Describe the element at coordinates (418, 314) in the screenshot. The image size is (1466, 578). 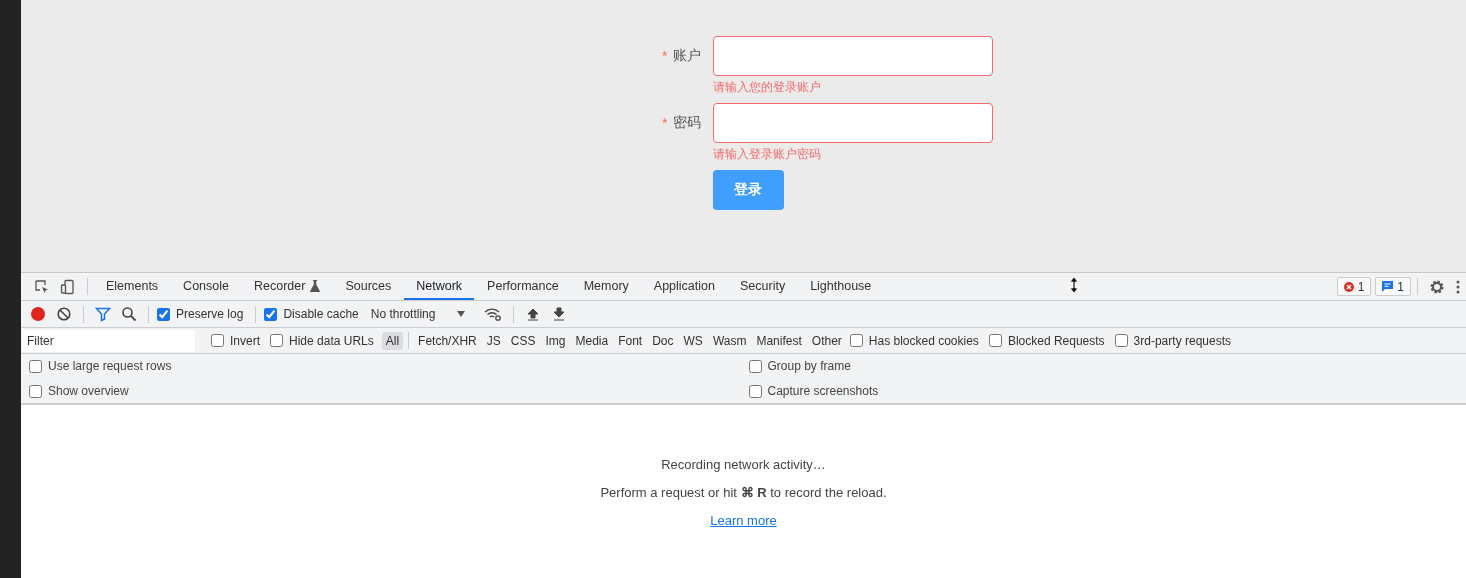
I see `throttling-dropdown: No throttling` at that location.